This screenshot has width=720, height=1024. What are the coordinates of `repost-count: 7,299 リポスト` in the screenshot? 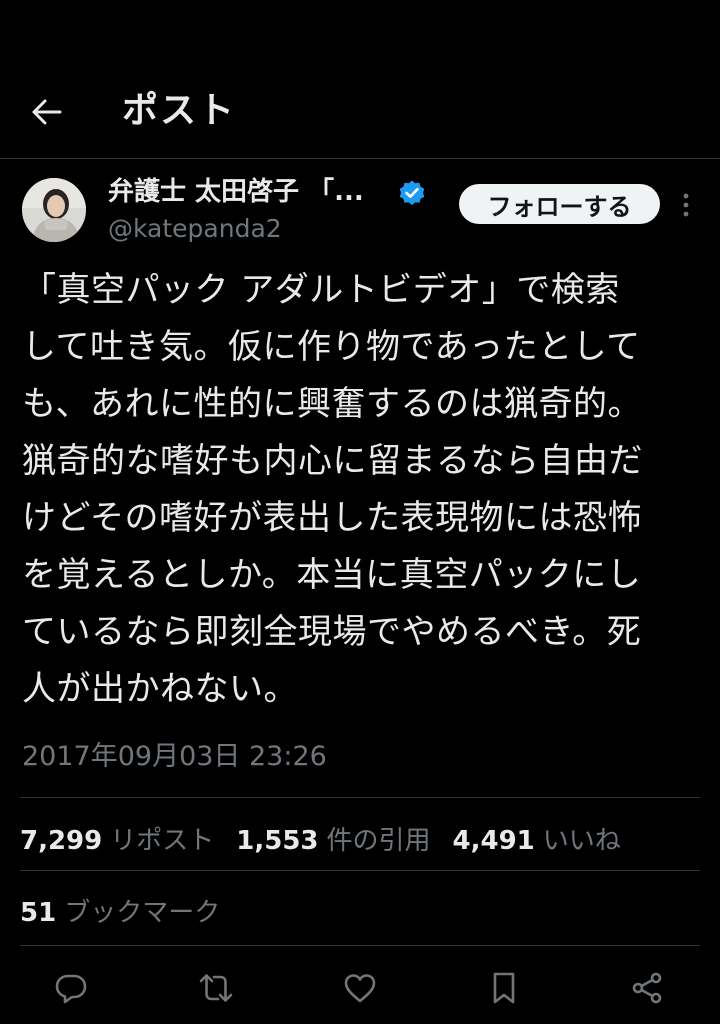 It's located at (117, 838).